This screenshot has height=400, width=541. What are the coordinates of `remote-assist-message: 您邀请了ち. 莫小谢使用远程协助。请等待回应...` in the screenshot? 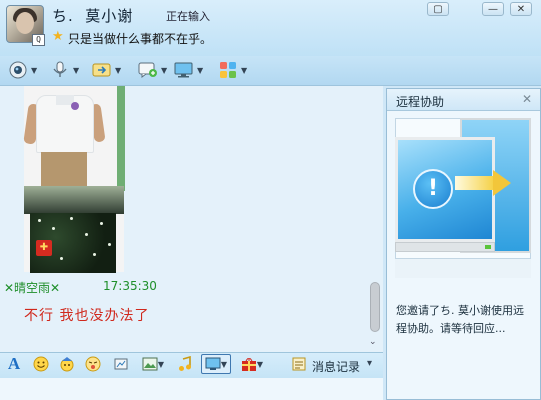 It's located at (460, 319).